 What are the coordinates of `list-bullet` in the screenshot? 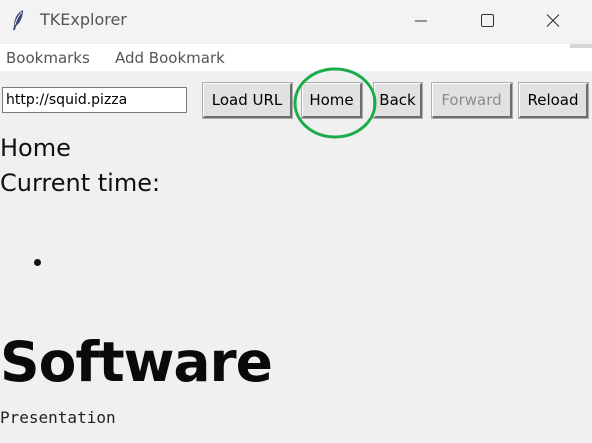 It's located at (37, 262).